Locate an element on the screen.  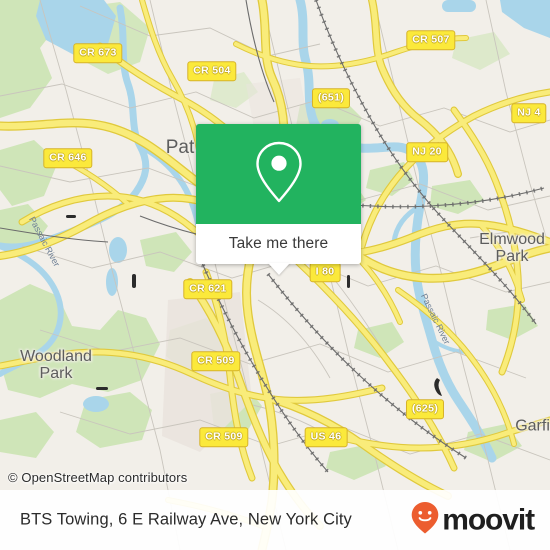
road-shield-cr-504: CR 504 is located at coordinates (212, 71).